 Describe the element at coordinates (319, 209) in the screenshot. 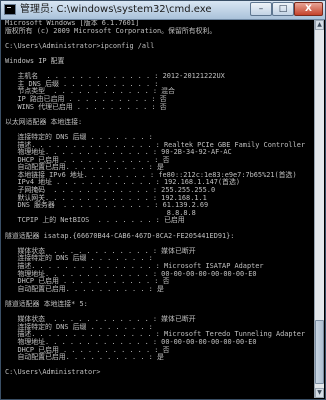

I see `vertical-scrollbar: ▲ ▼` at that location.